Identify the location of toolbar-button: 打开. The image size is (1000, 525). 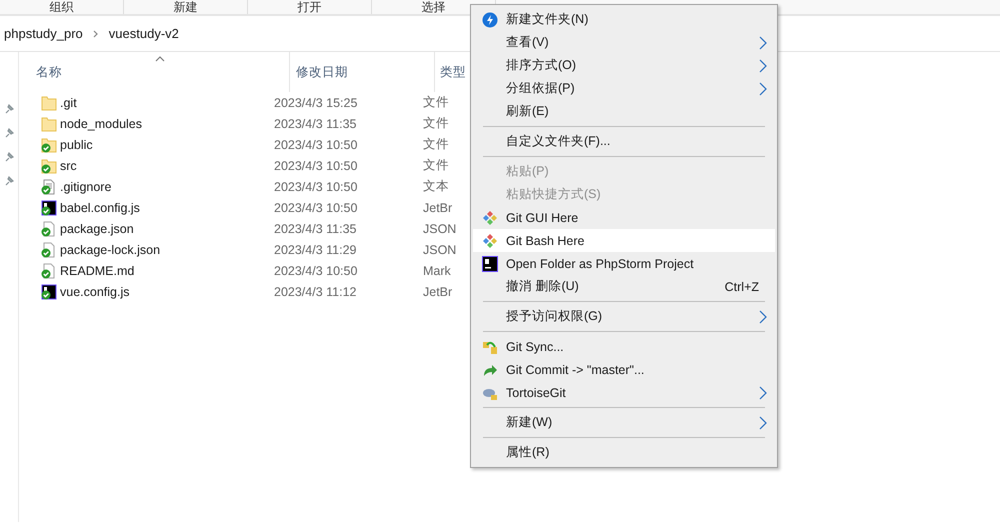
(310, 7).